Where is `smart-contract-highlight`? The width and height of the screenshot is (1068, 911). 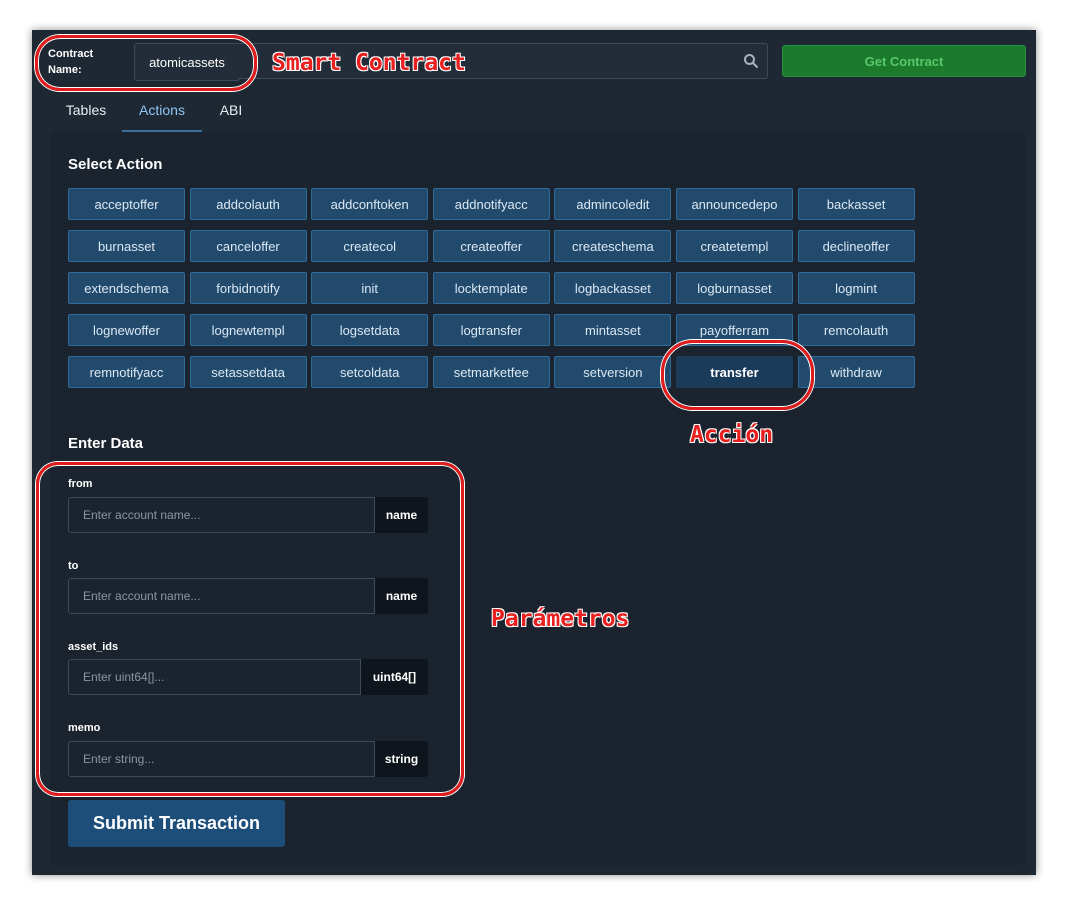 smart-contract-highlight is located at coordinates (146, 63).